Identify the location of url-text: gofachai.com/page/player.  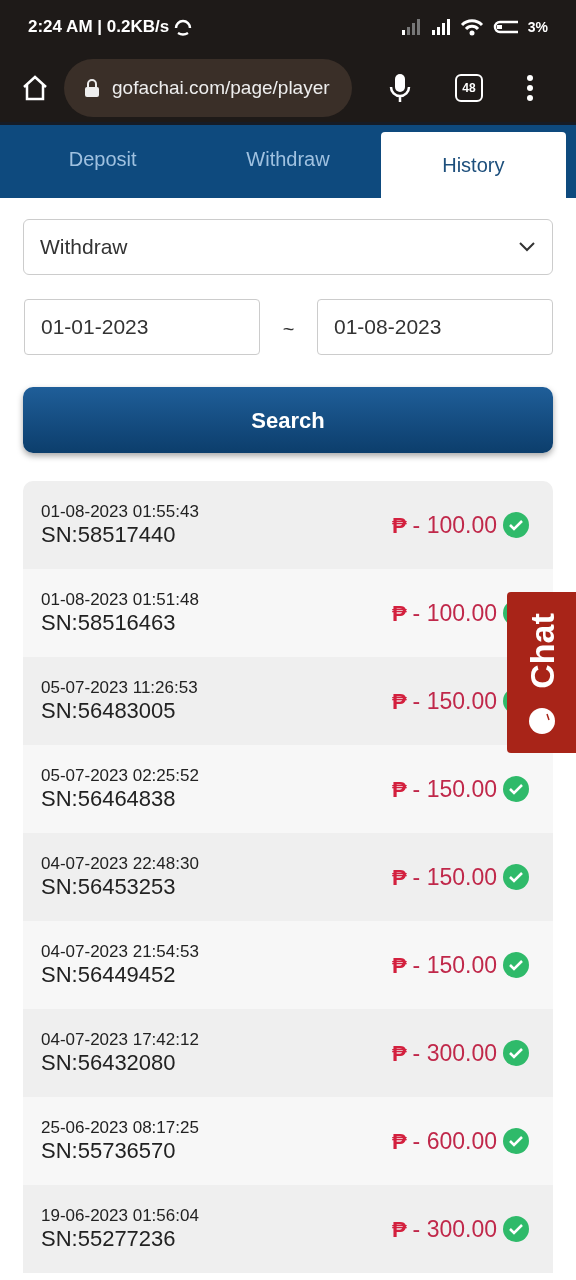
(221, 87).